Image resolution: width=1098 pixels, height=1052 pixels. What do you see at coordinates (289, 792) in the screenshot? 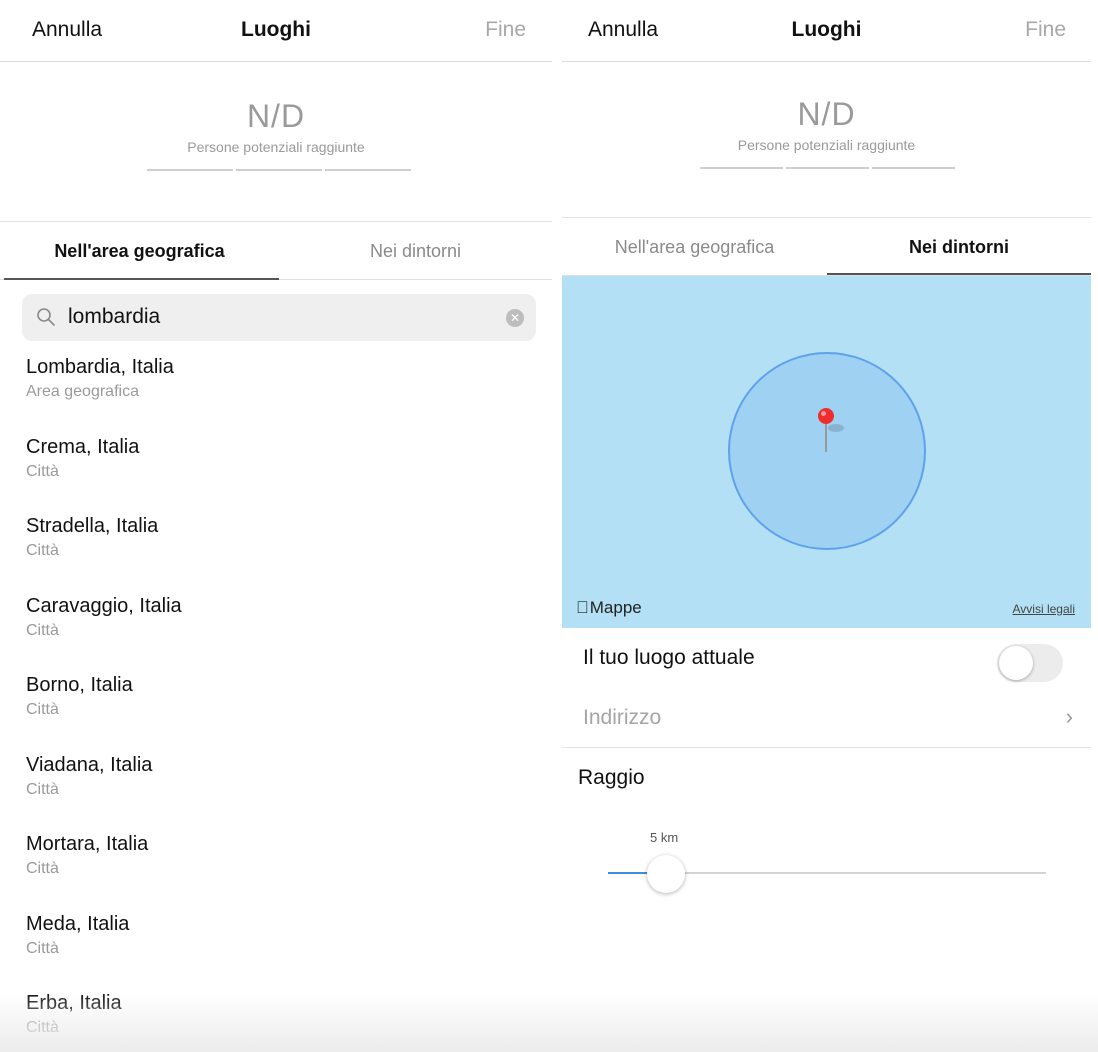
I see `result-item: Viadana, Italia Città` at bounding box center [289, 792].